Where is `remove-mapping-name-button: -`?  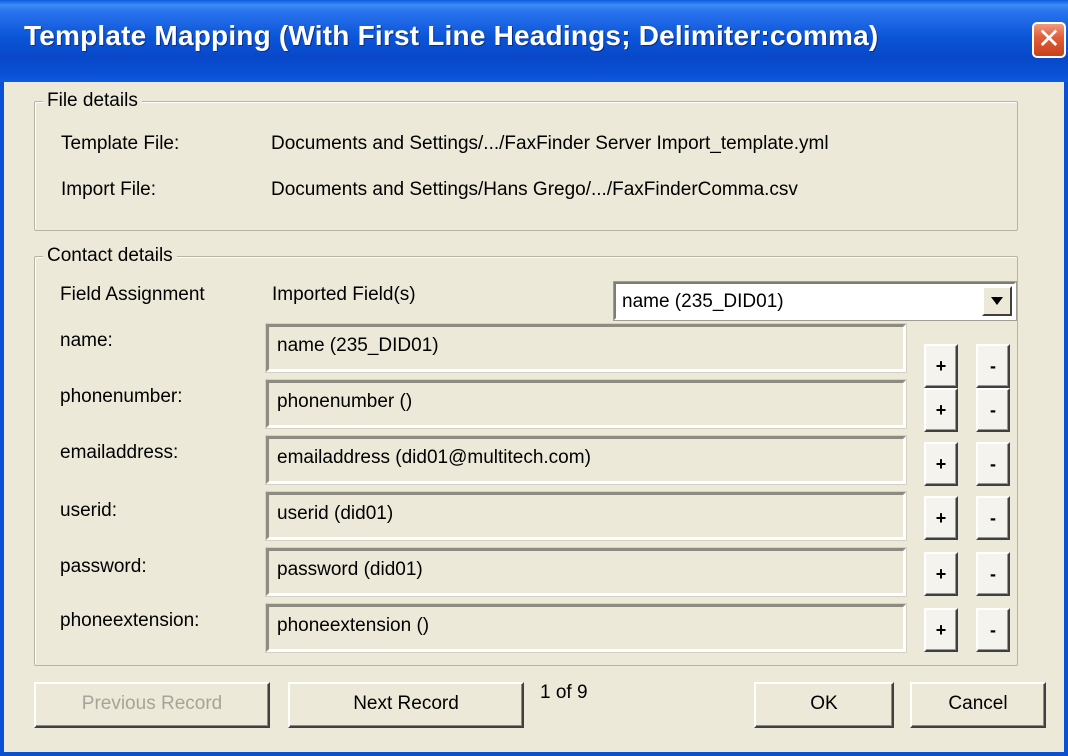
remove-mapping-name-button: - is located at coordinates (993, 366).